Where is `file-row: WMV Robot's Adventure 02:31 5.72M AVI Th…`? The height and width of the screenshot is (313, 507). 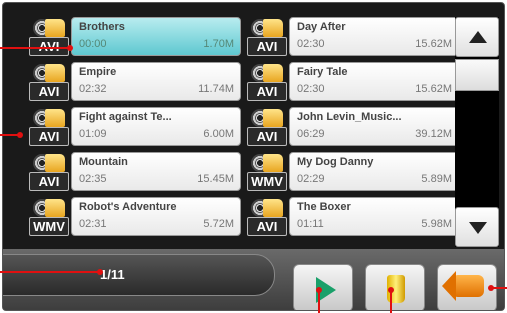
file-row: WMV Robot's Adventure 02:31 5.72M AVI Th… is located at coordinates (238, 217).